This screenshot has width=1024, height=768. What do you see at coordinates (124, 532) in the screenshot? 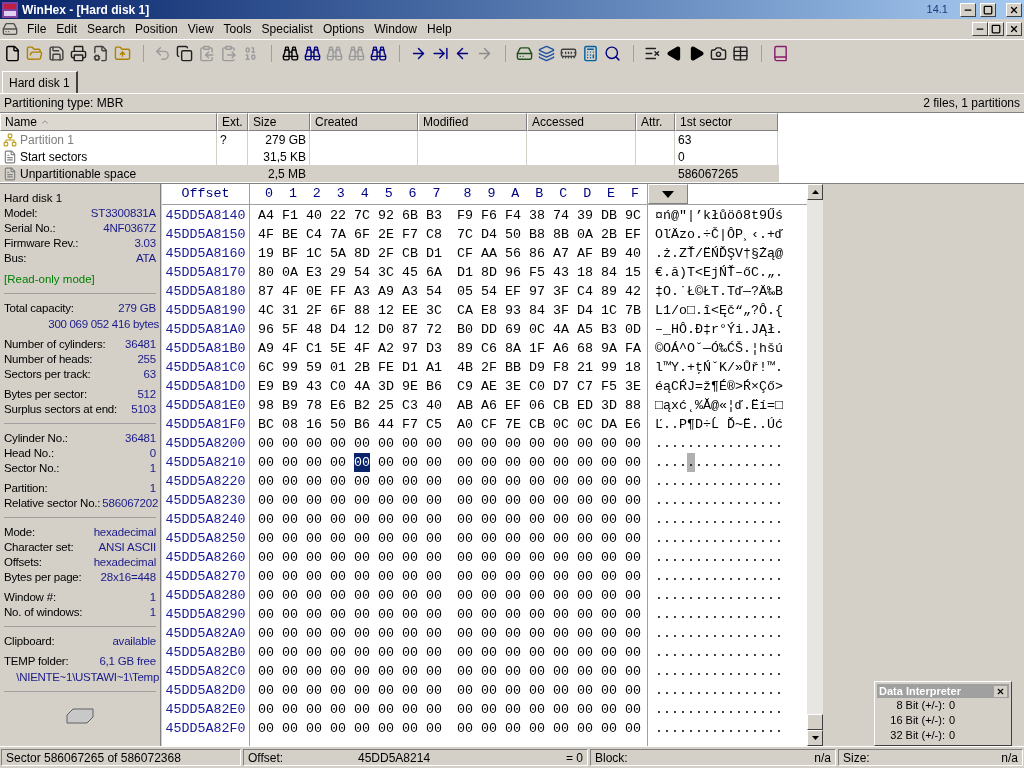
I see `info-value: hexadecimal` at bounding box center [124, 532].